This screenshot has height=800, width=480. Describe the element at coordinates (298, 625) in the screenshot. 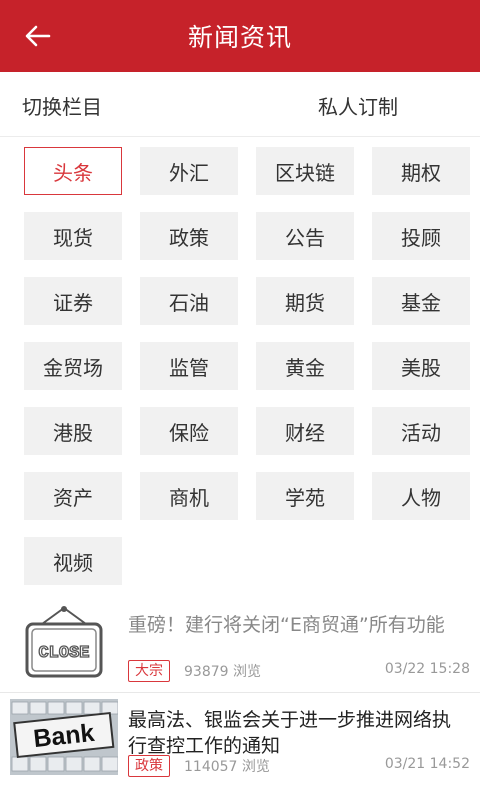

I see `news-title: 重磅！建行将关闭“E商贸通”所有功能` at that location.